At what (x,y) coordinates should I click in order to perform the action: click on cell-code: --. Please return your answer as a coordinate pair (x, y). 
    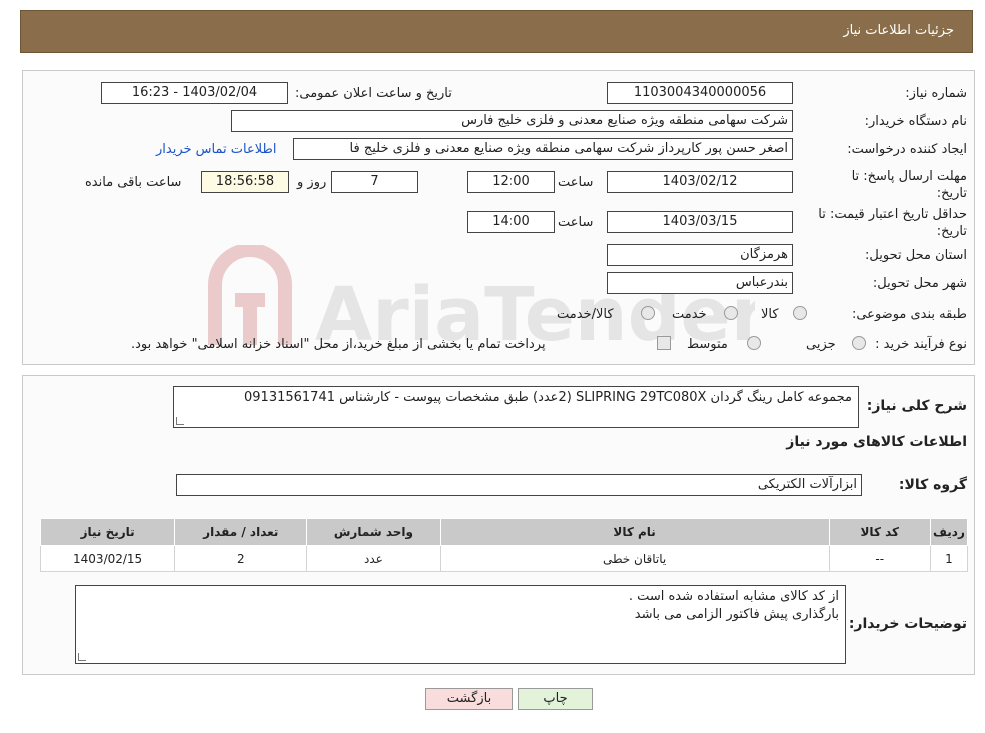
    Looking at the image, I should click on (879, 558).